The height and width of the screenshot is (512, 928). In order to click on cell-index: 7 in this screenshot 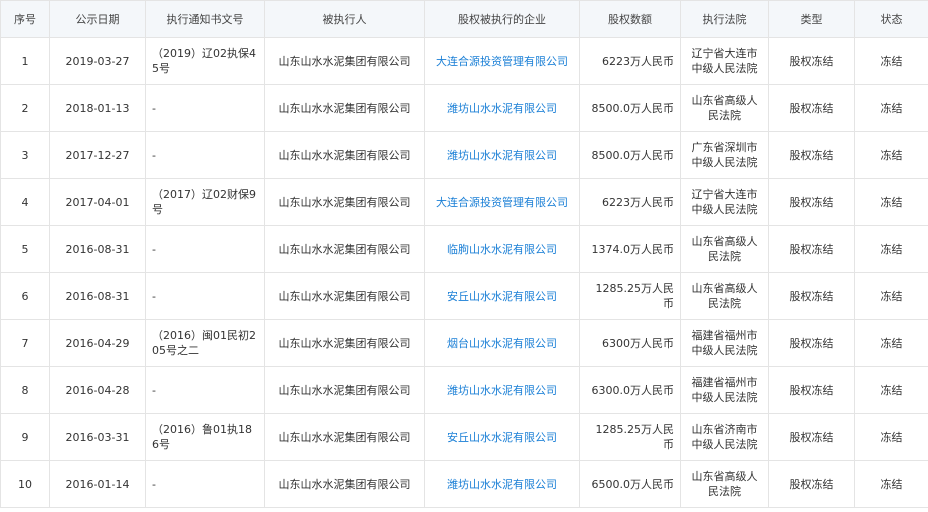, I will do `click(25, 343)`.